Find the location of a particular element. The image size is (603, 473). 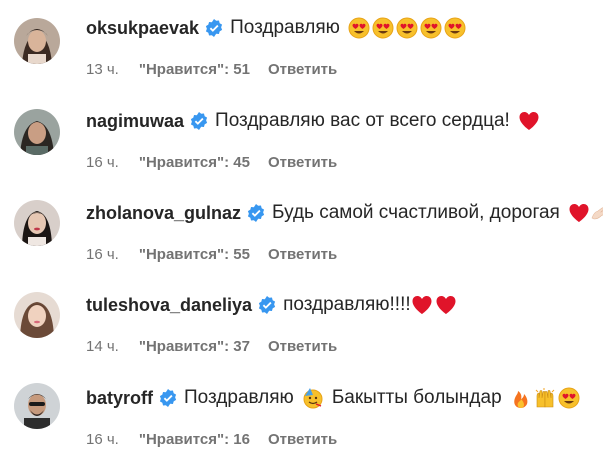

username: oksukpaevak is located at coordinates (142, 28).